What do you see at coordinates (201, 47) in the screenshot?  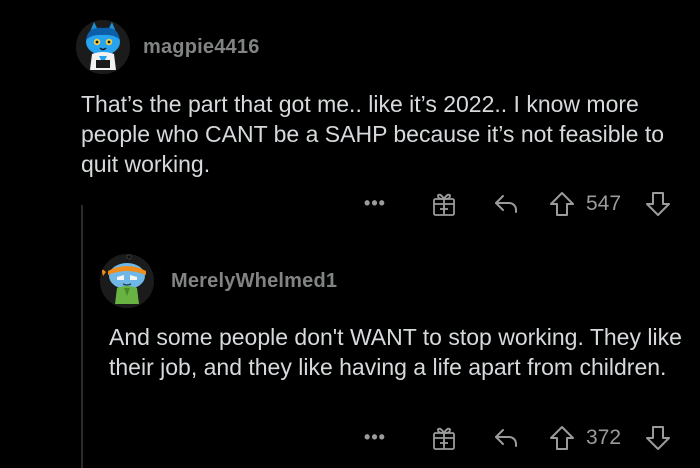 I see `username: magpie4416` at bounding box center [201, 47].